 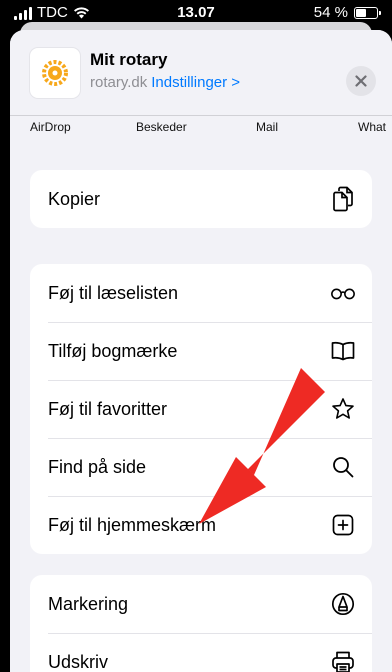 What do you see at coordinates (201, 467) in the screenshot?
I see `action-find-on-page: Find på side` at bounding box center [201, 467].